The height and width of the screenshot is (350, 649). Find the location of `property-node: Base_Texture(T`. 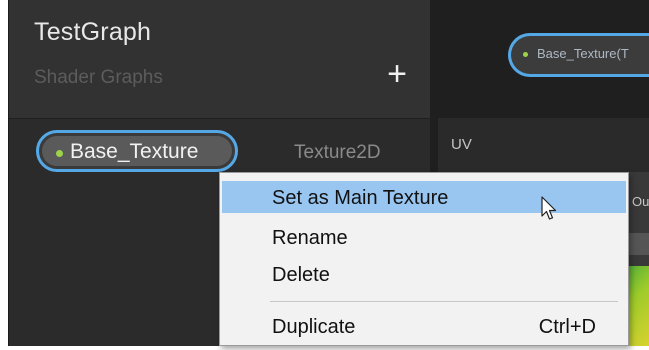

property-node: Base_Texture(T is located at coordinates (578, 55).